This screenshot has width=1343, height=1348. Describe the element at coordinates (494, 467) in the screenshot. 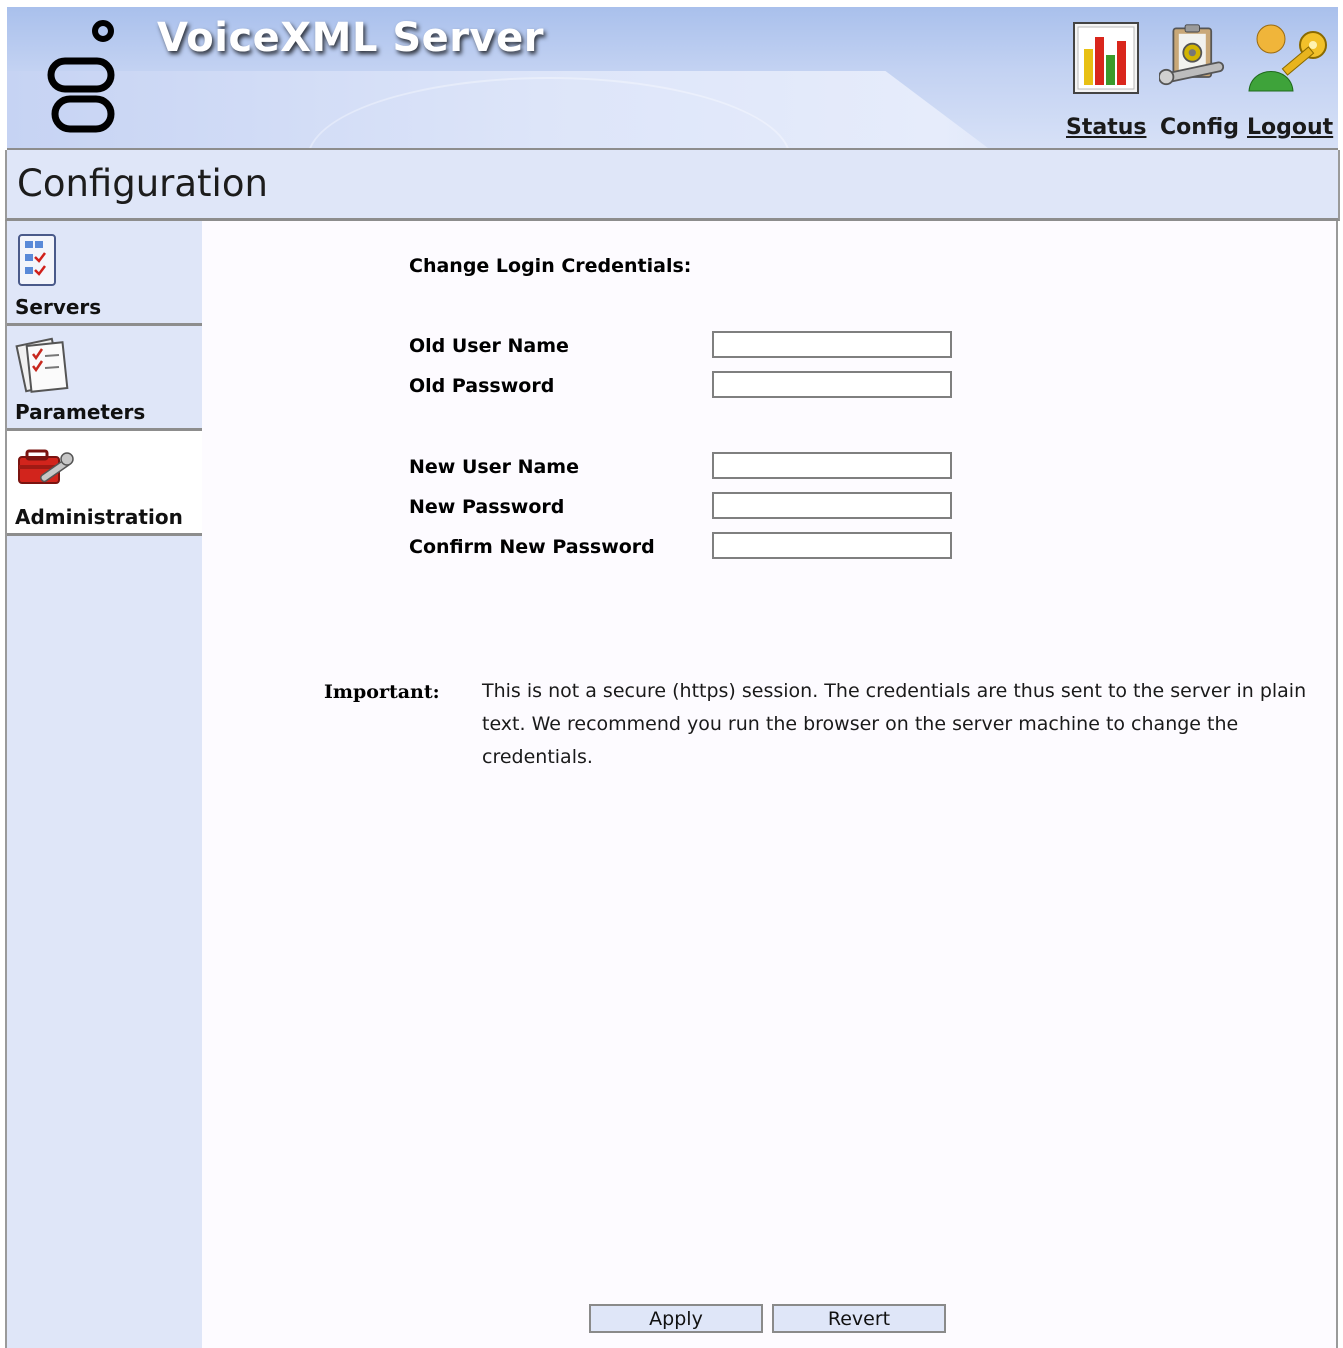

I see `new-user-name-label: New User Name` at that location.